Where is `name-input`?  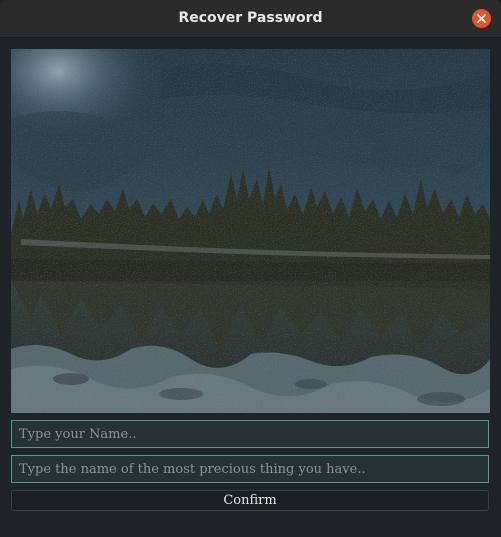
name-input is located at coordinates (250, 434).